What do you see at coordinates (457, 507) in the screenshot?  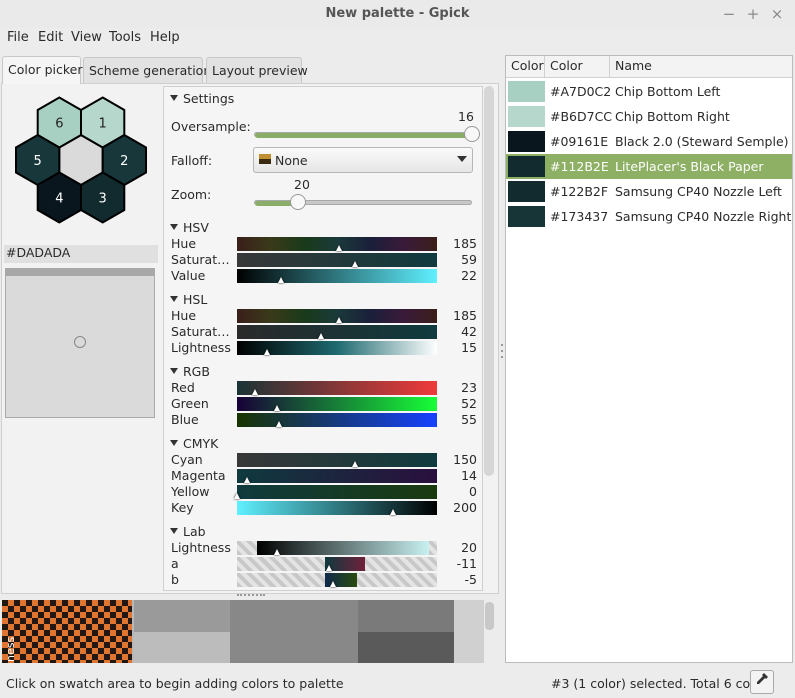 I see `component-value: 200` at bounding box center [457, 507].